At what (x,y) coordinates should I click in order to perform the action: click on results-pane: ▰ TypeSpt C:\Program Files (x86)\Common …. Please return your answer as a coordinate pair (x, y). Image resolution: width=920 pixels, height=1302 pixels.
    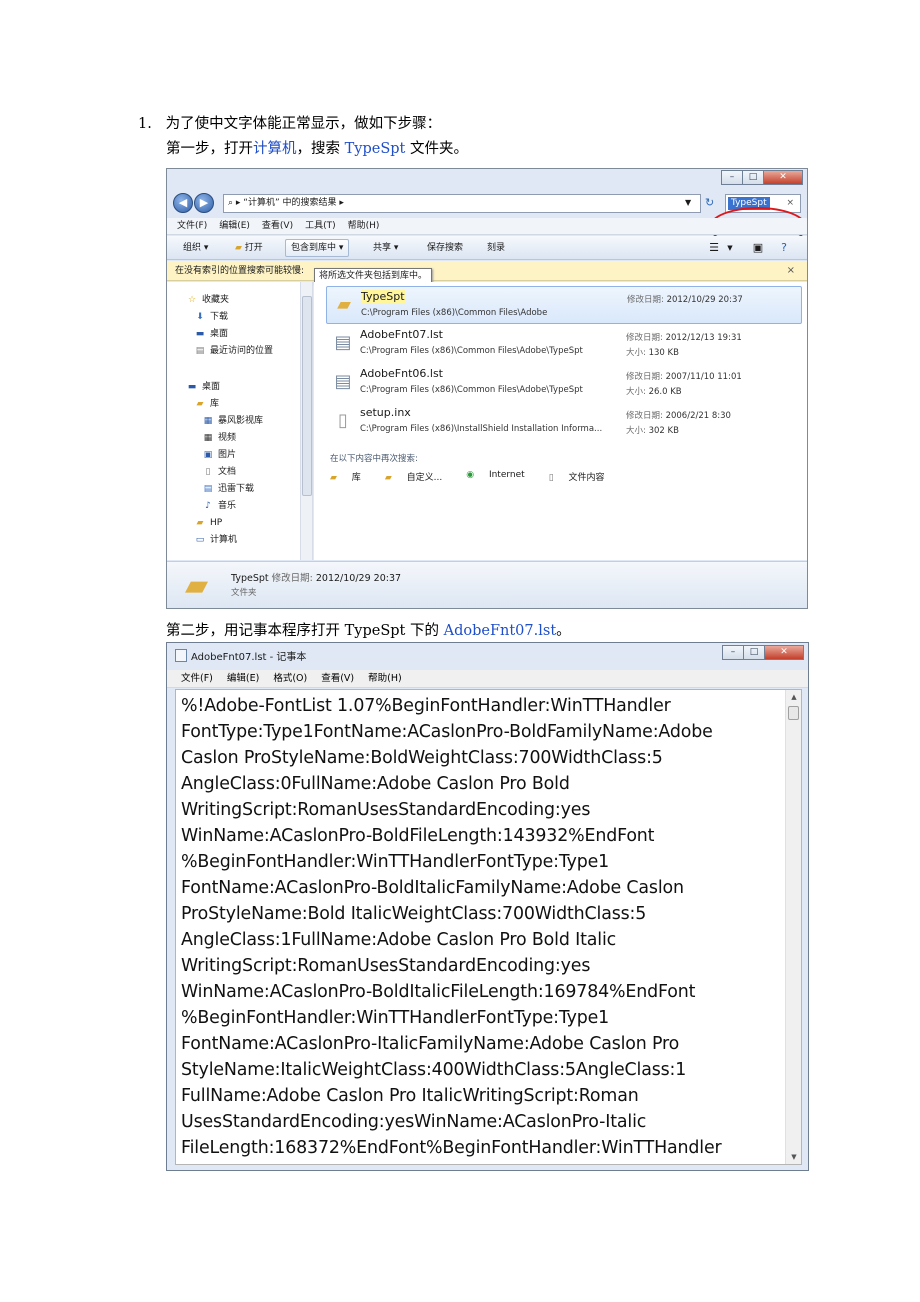
    Looking at the image, I should click on (560, 421).